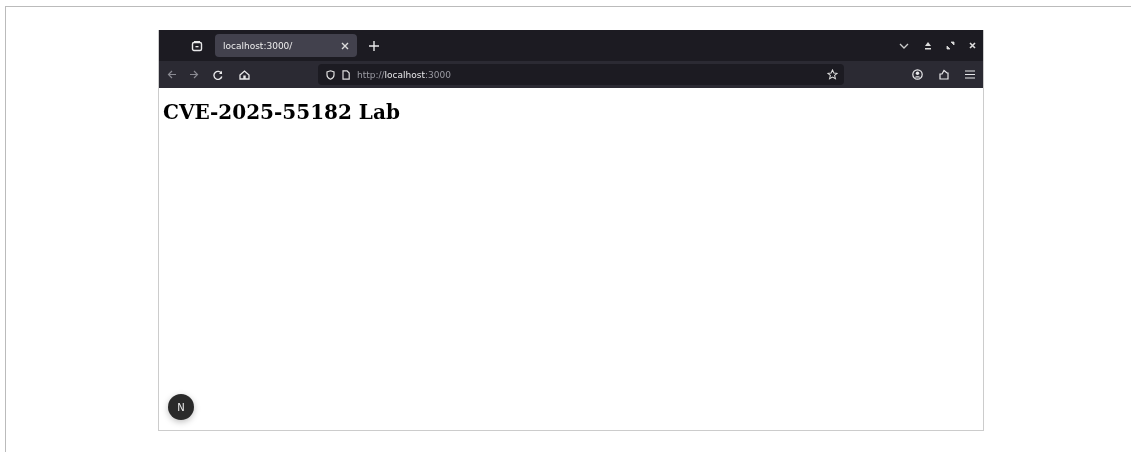 The height and width of the screenshot is (452, 1131). What do you see at coordinates (581, 74) in the screenshot?
I see `address-bar: http://localhost:3000` at bounding box center [581, 74].